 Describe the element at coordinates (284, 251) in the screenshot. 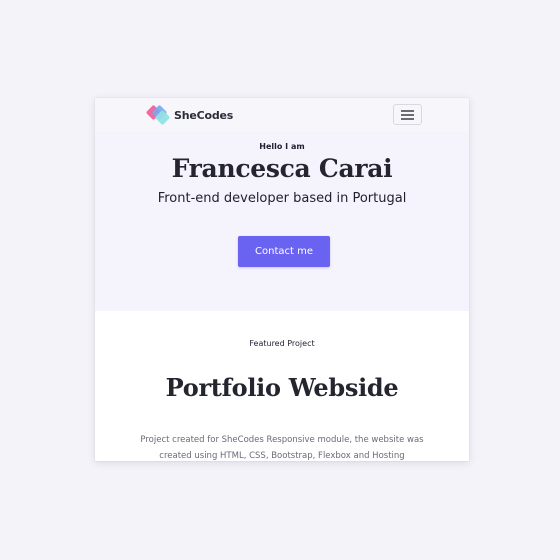

I see `contact-me-button: Contact me` at that location.